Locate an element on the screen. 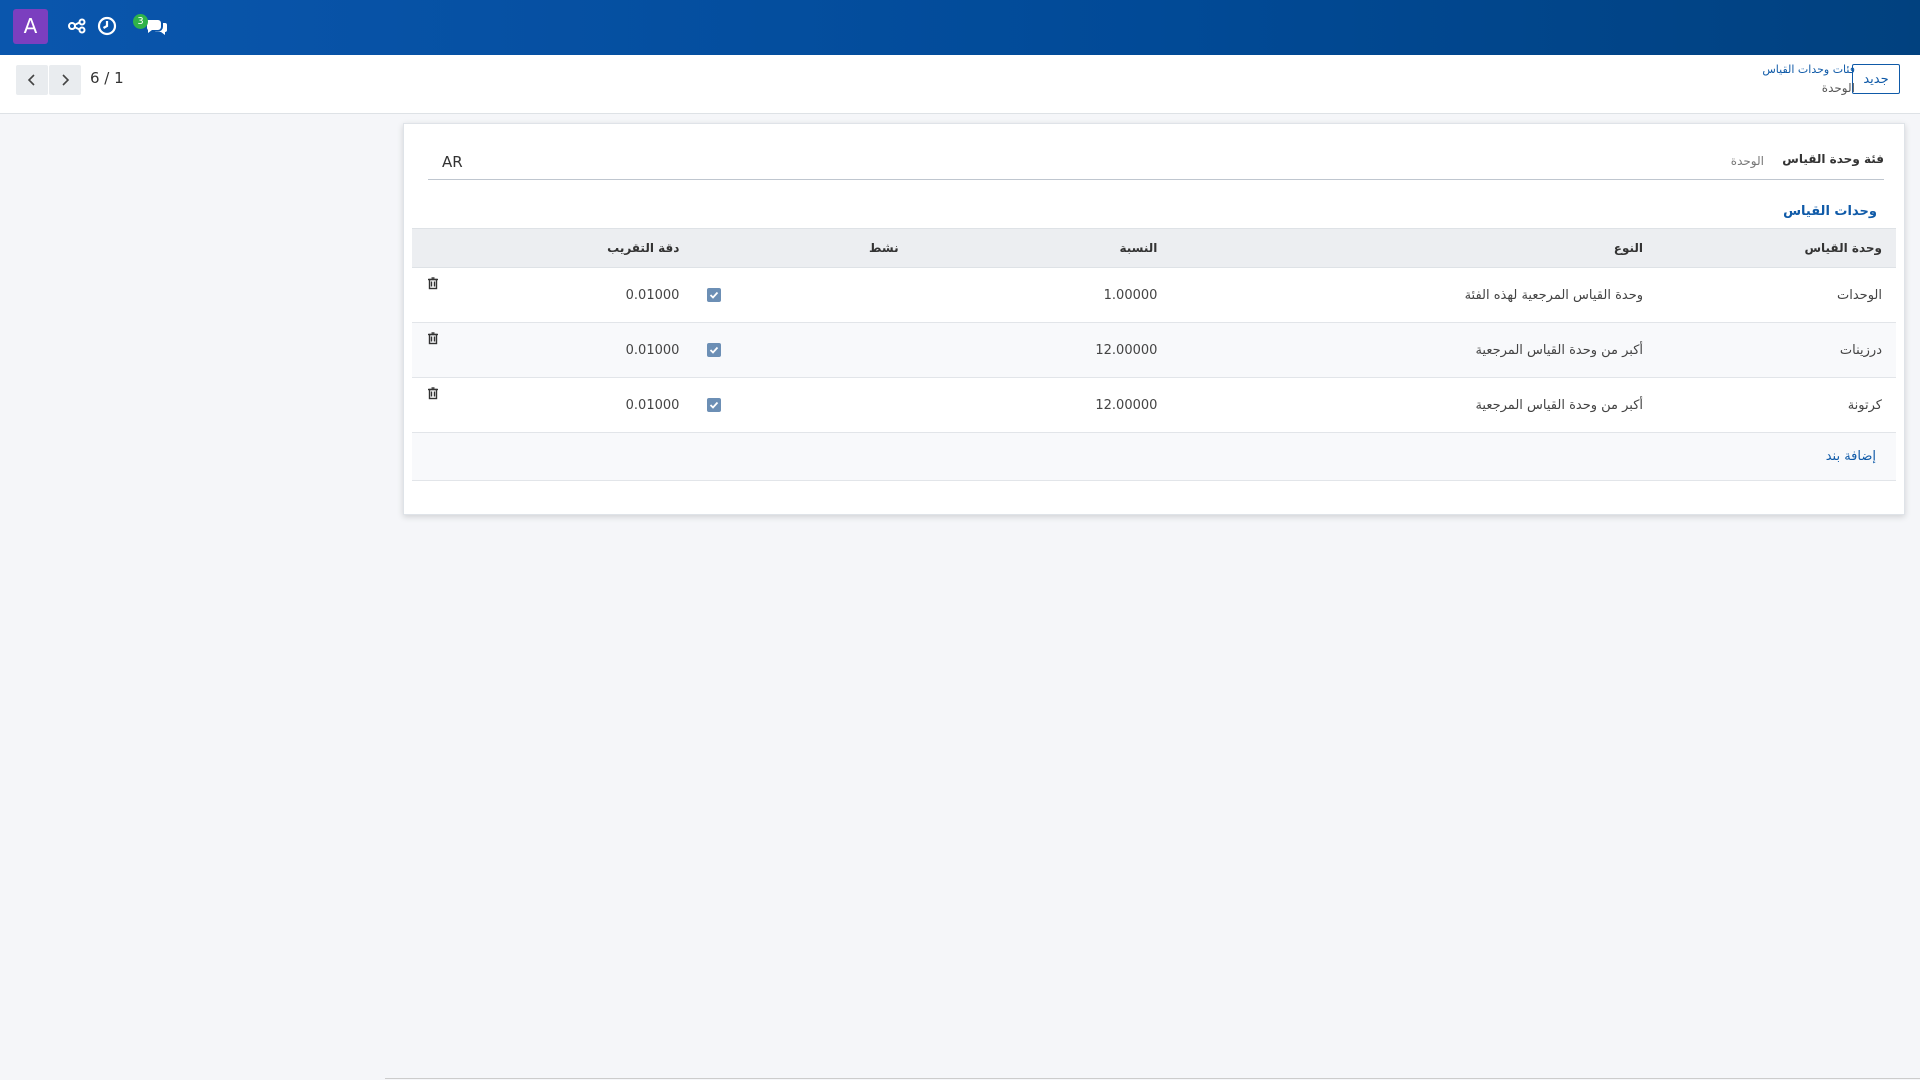 The height and width of the screenshot is (1080, 1920). cell-uom: درزينات is located at coordinates (1776, 350).